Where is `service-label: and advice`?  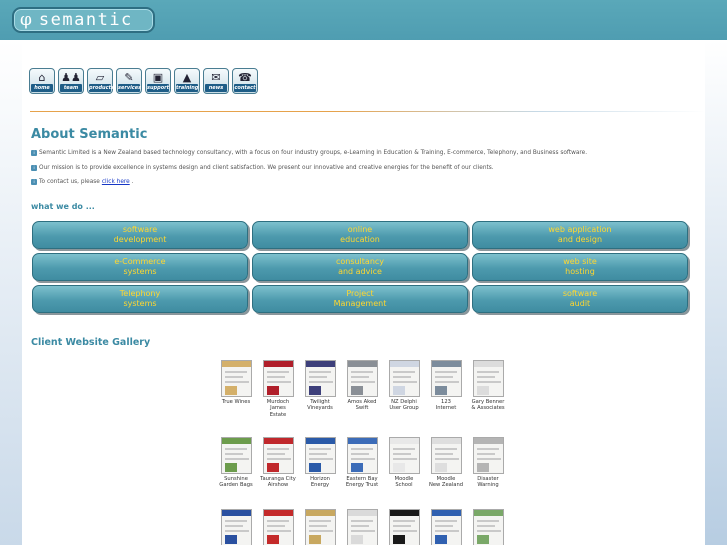 service-label: and advice is located at coordinates (360, 271).